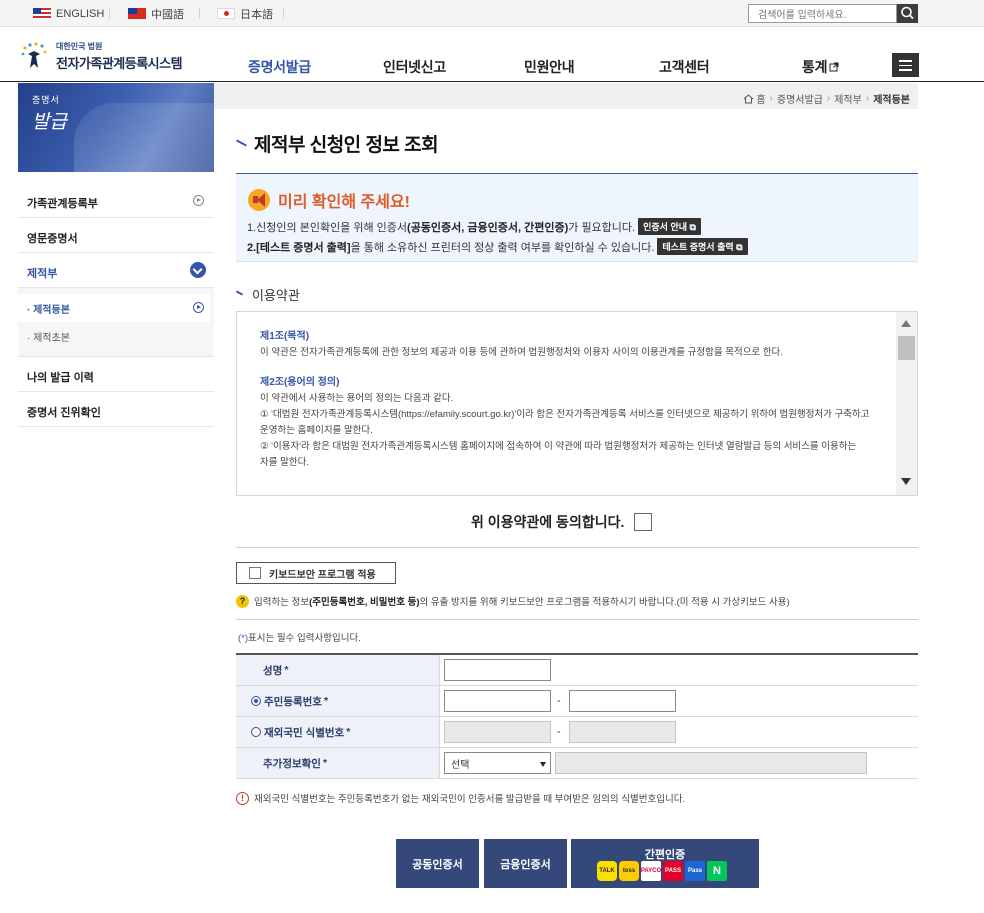  Describe the element at coordinates (906, 403) in the screenshot. I see `terms-scrollbar` at that location.